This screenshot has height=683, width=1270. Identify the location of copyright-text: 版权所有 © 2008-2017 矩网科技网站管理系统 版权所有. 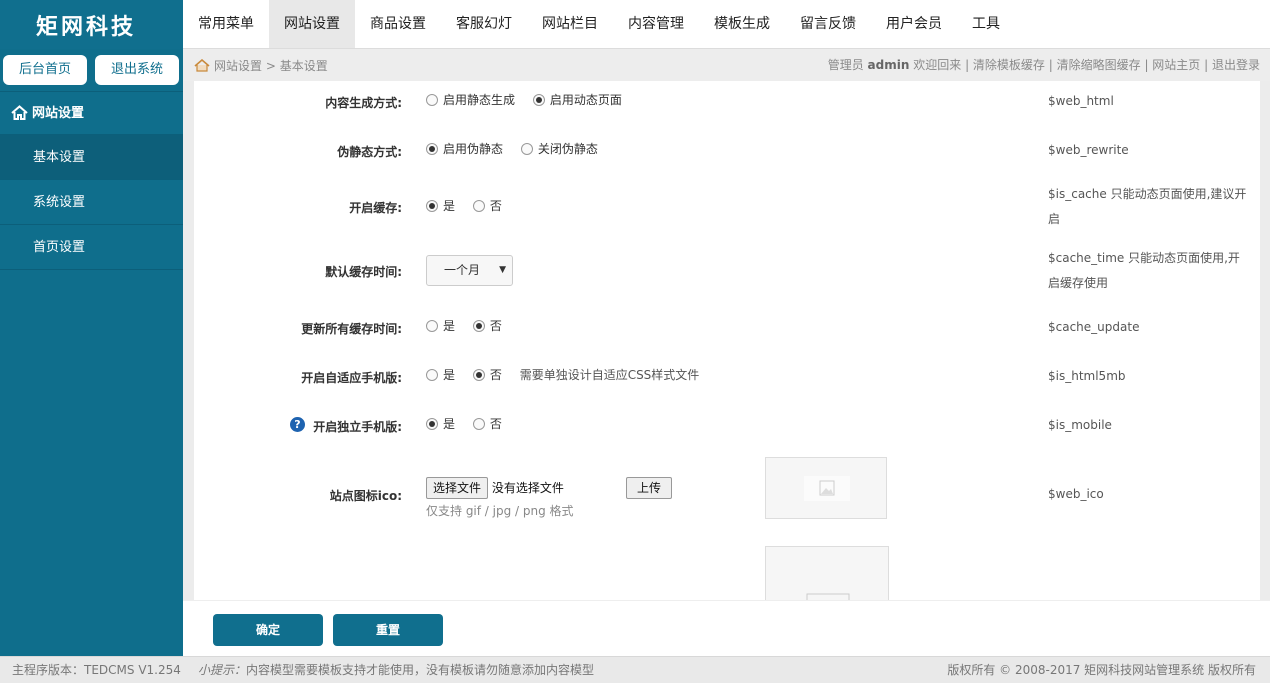
(1101, 670).